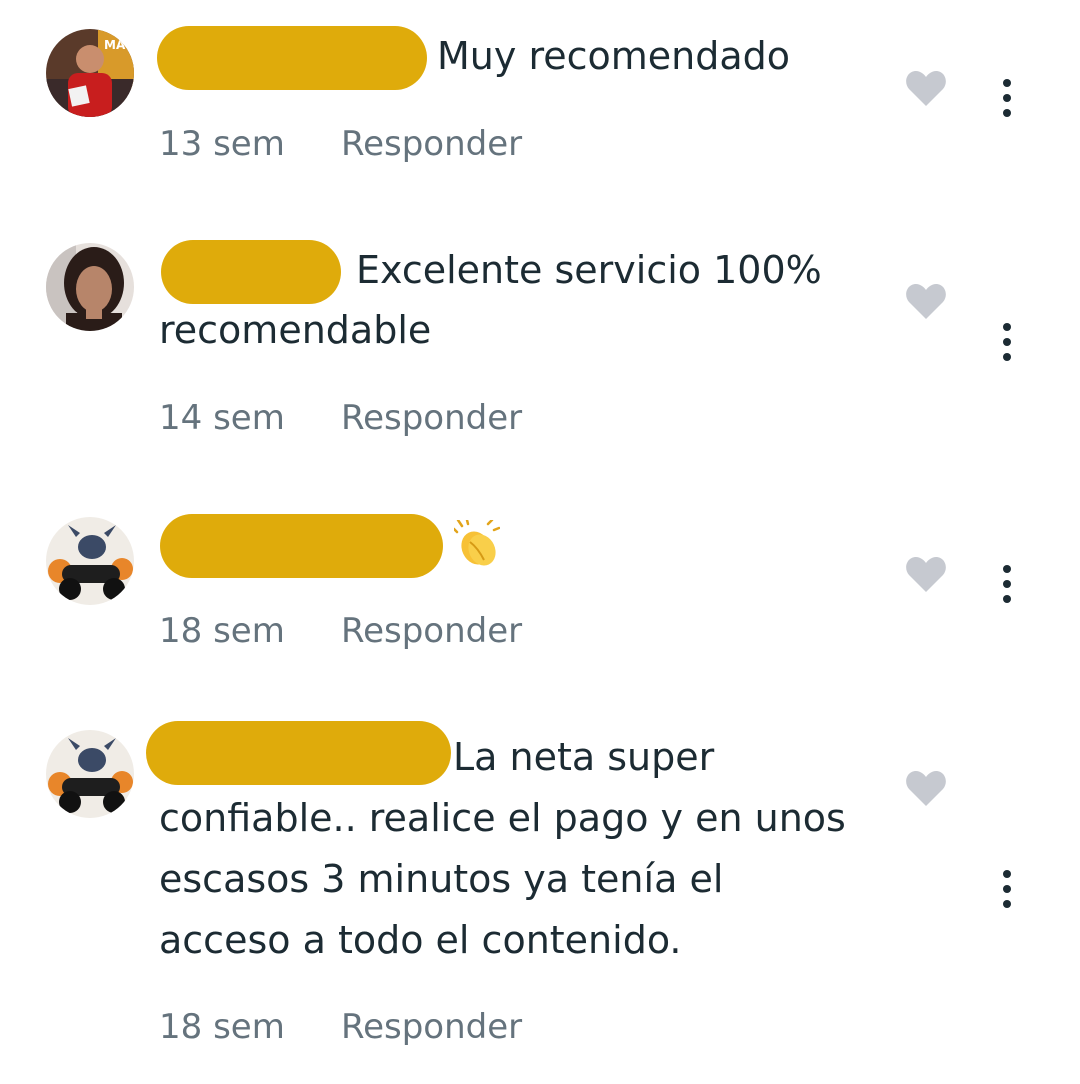 The height and width of the screenshot is (1084, 1080). I want to click on comment-text-continued: escasos 3 minutos ya tenía el, so click(441, 879).